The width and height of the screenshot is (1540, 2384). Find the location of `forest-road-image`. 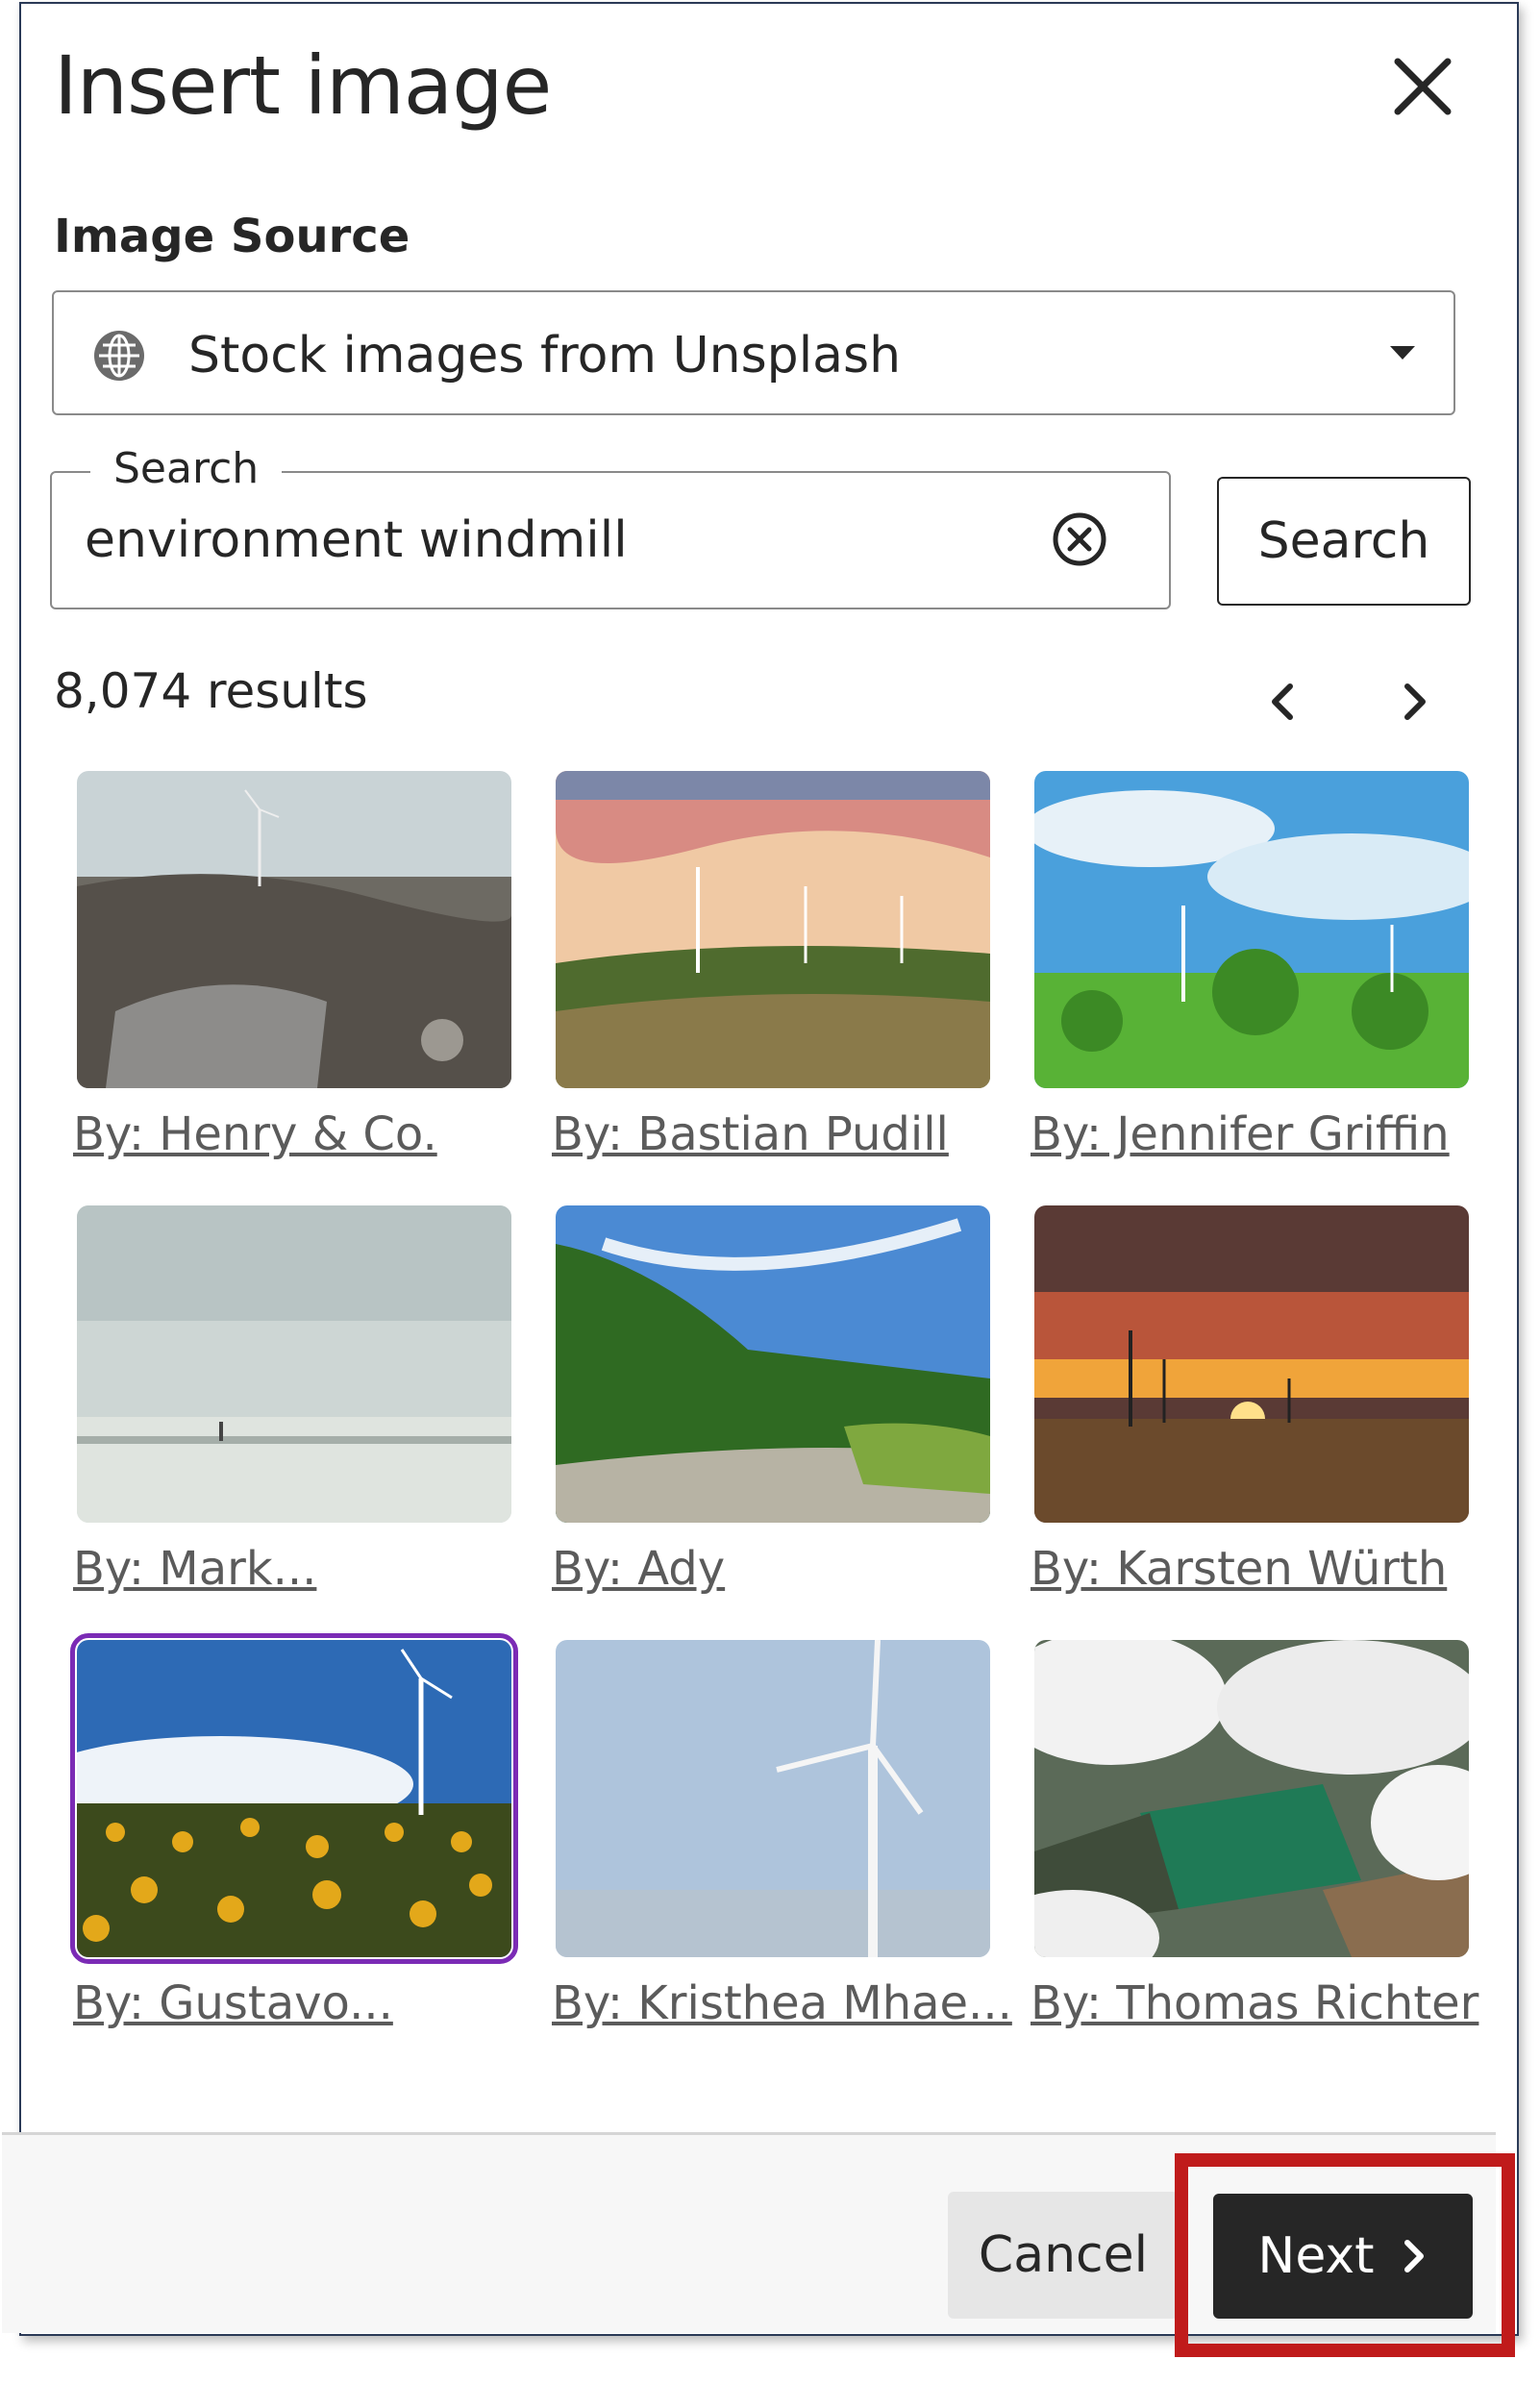

forest-road-image is located at coordinates (773, 1364).